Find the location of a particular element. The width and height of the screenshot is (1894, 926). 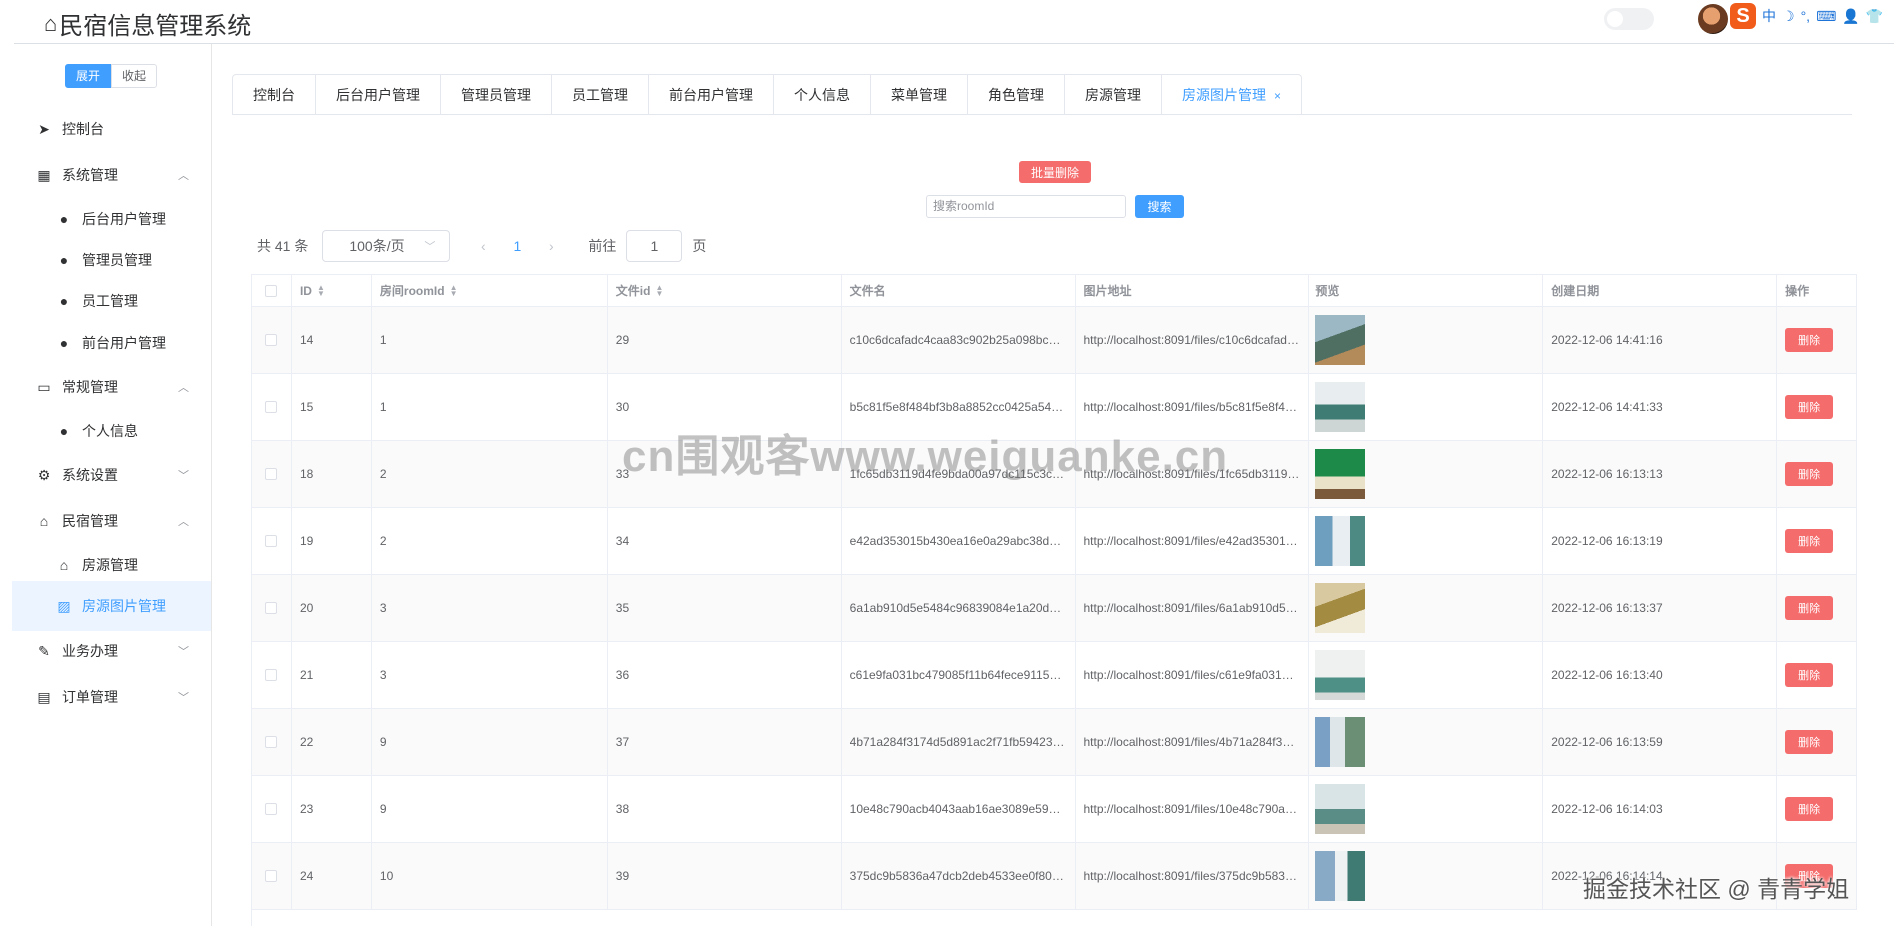

column-header-id: ID ▲ ▼ is located at coordinates (331, 291).